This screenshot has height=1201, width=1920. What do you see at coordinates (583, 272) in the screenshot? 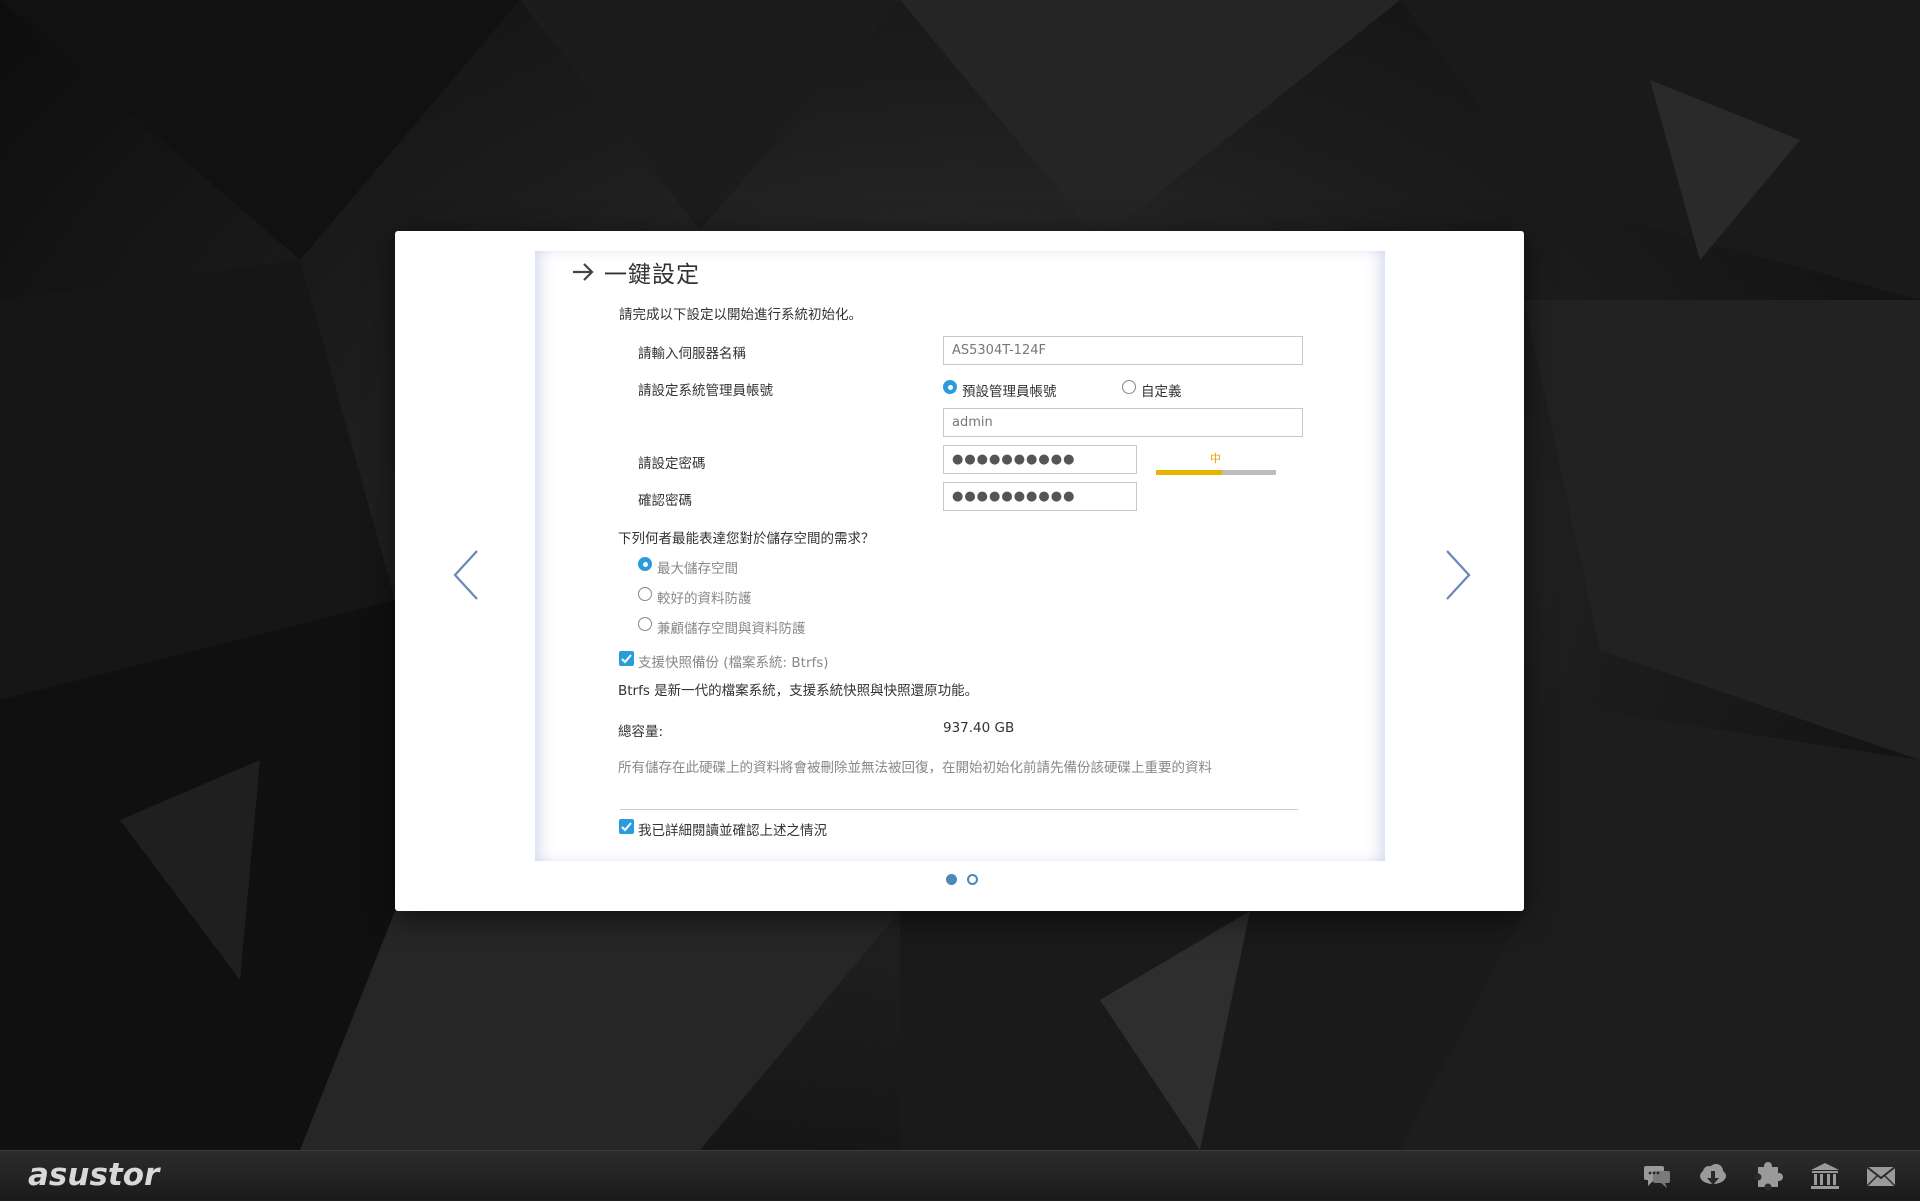
I see `arrow-right-icon` at bounding box center [583, 272].